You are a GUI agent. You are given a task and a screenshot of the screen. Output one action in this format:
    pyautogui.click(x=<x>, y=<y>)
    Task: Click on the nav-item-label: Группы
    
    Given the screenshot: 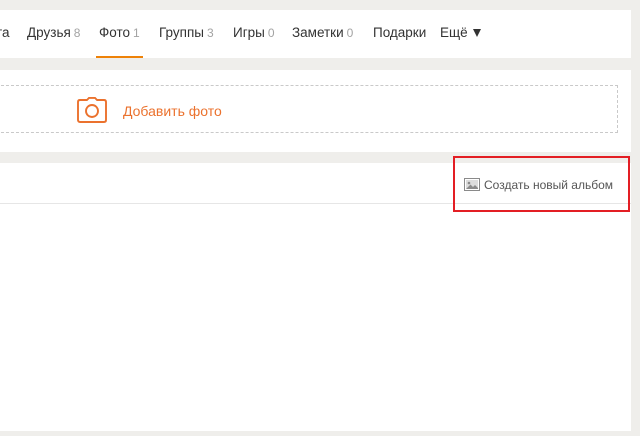 What is the action you would take?
    pyautogui.click(x=181, y=32)
    